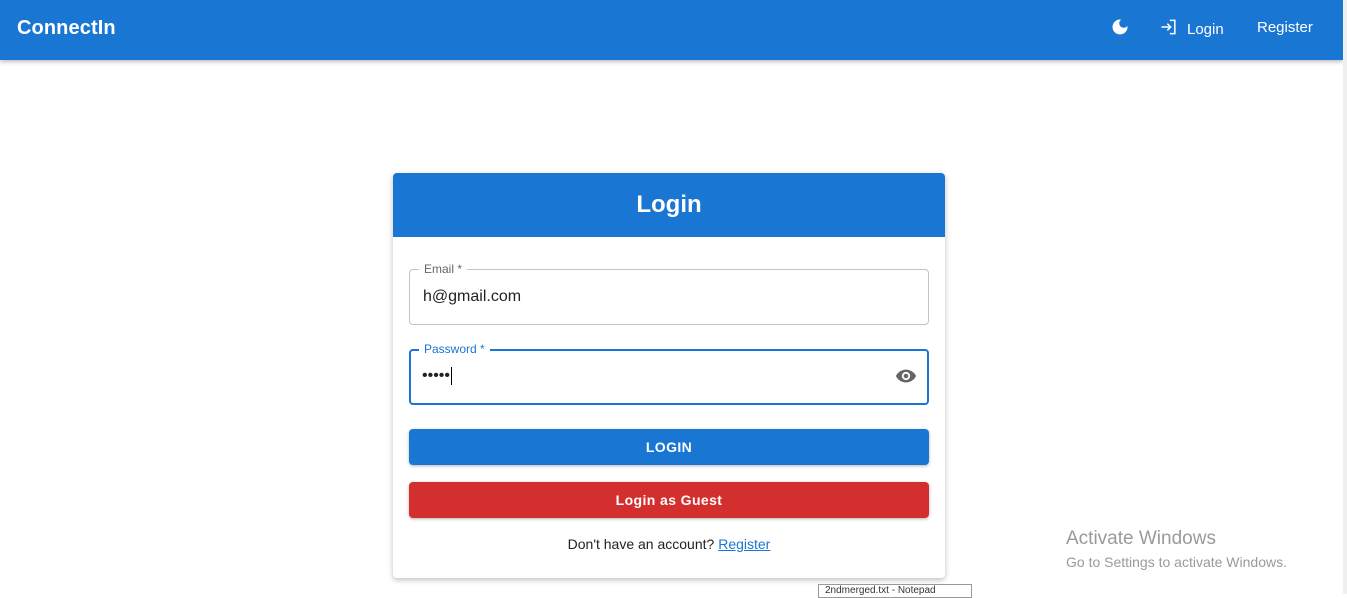 The width and height of the screenshot is (1347, 598). Describe the element at coordinates (1176, 562) in the screenshot. I see `watermark-subtitle: Go to Settings to activate Windows.` at that location.